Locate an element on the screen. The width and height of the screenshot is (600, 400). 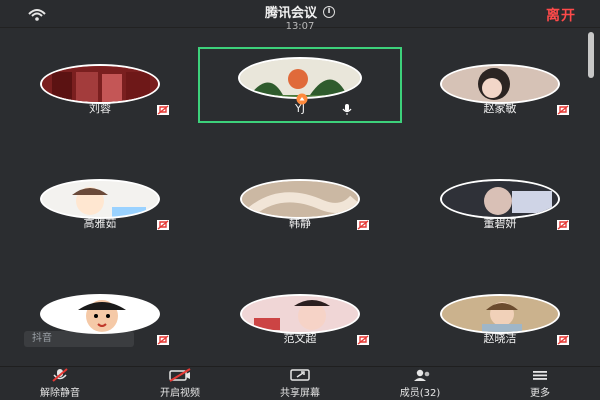
meeting-title: 腾讯会议 is located at coordinates (290, 13).